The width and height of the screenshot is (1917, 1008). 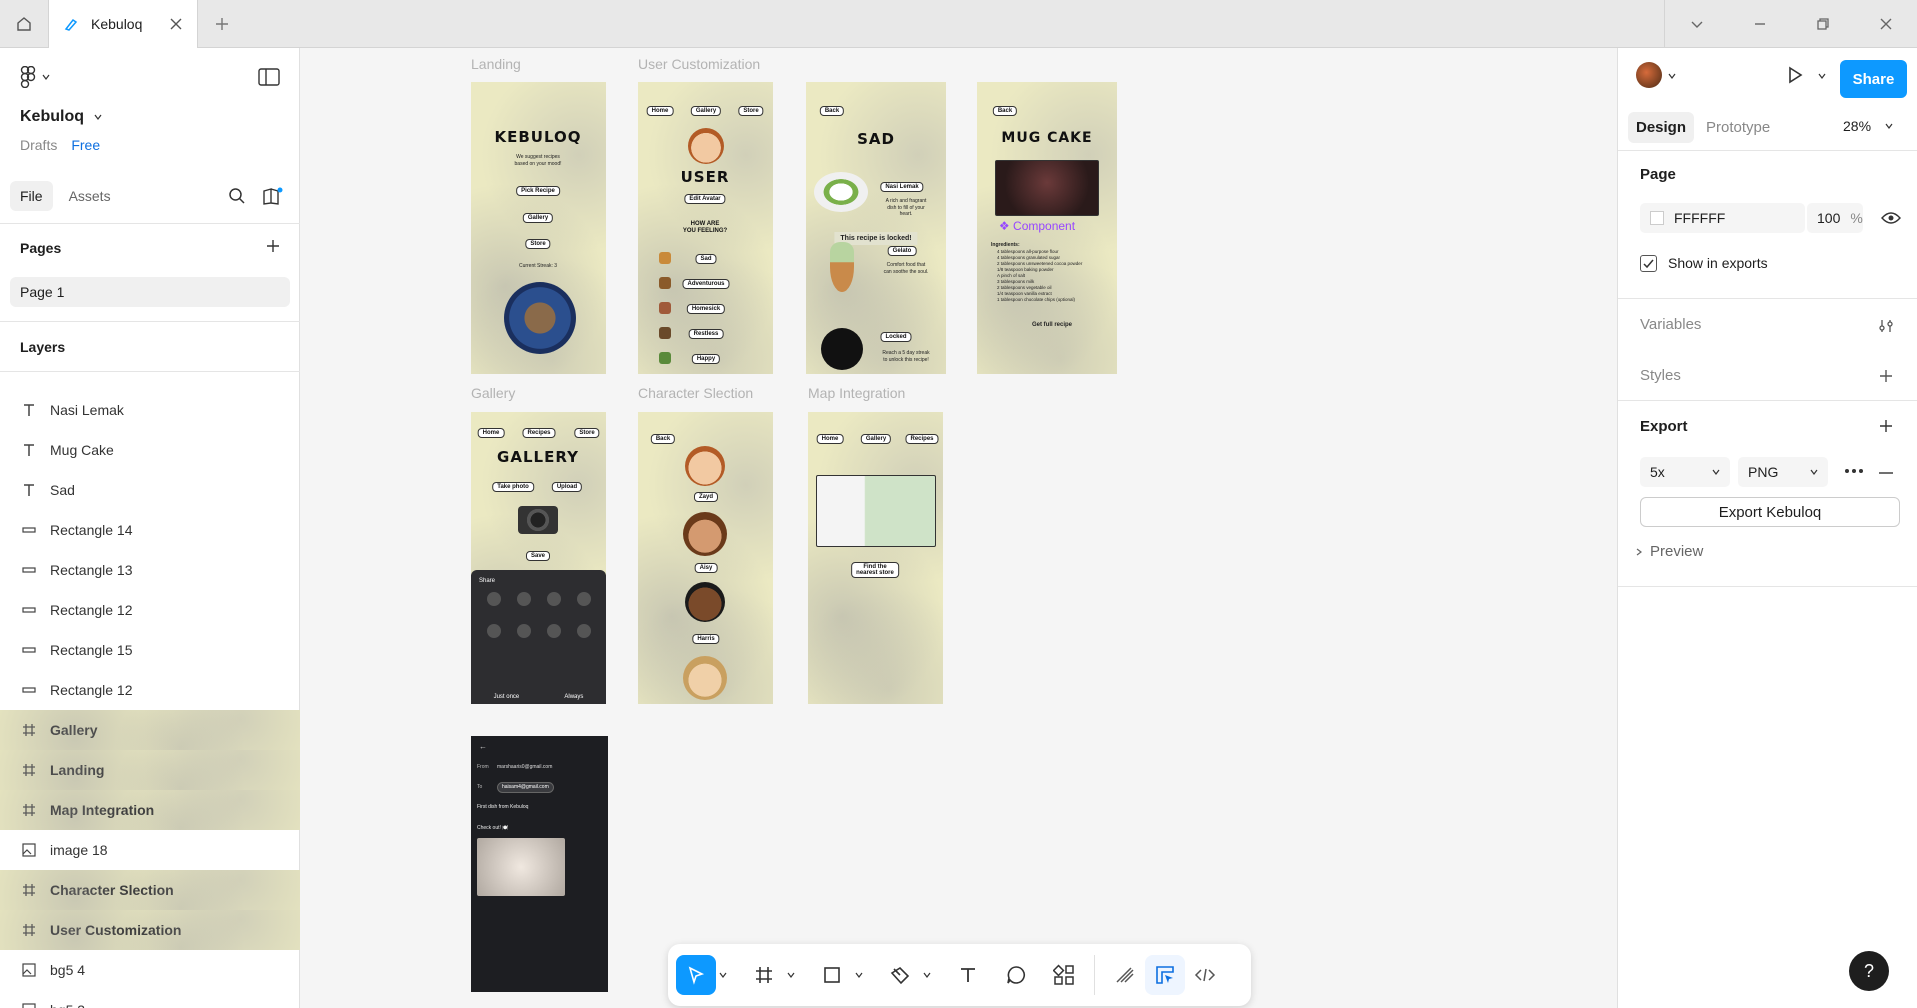 I want to click on add-page-icon, so click(x=273, y=246).